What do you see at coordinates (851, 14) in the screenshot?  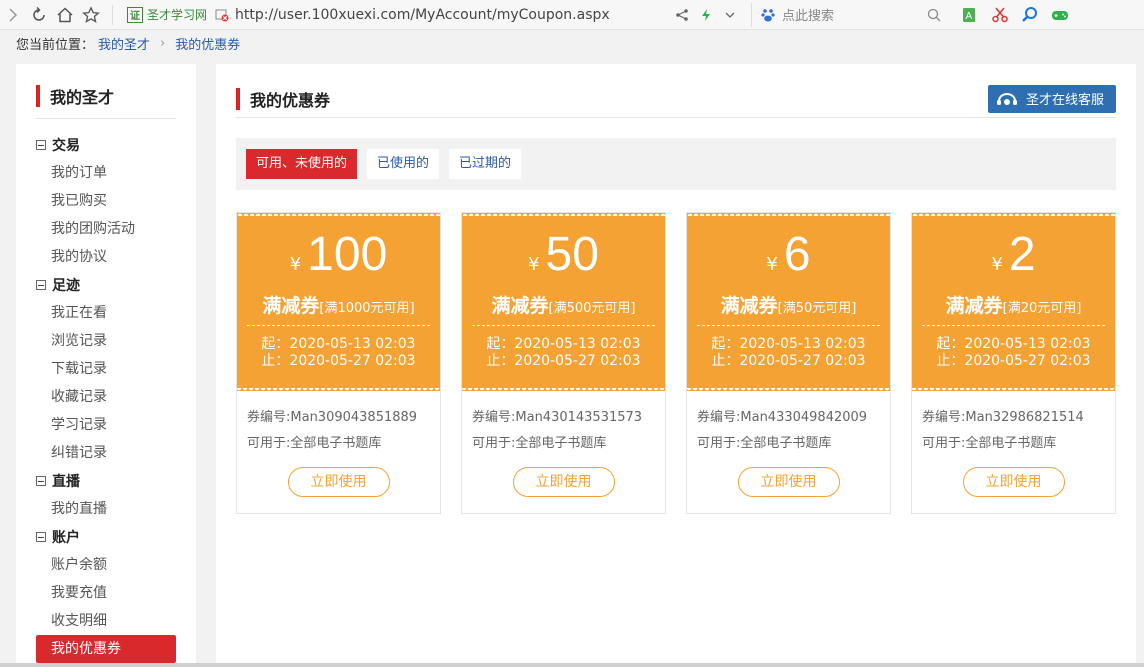 I see `search-input: 点此搜索` at bounding box center [851, 14].